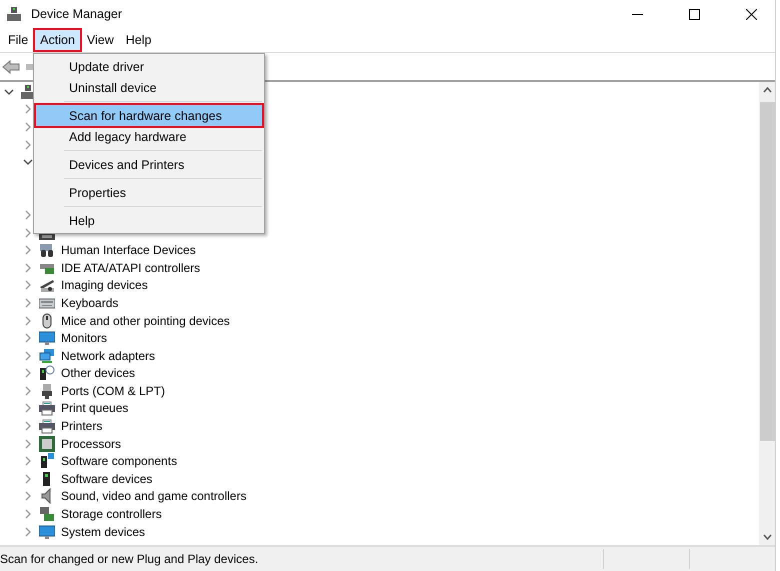 This screenshot has height=571, width=780. Describe the element at coordinates (91, 443) in the screenshot. I see `tree-item-label: Processors` at that location.